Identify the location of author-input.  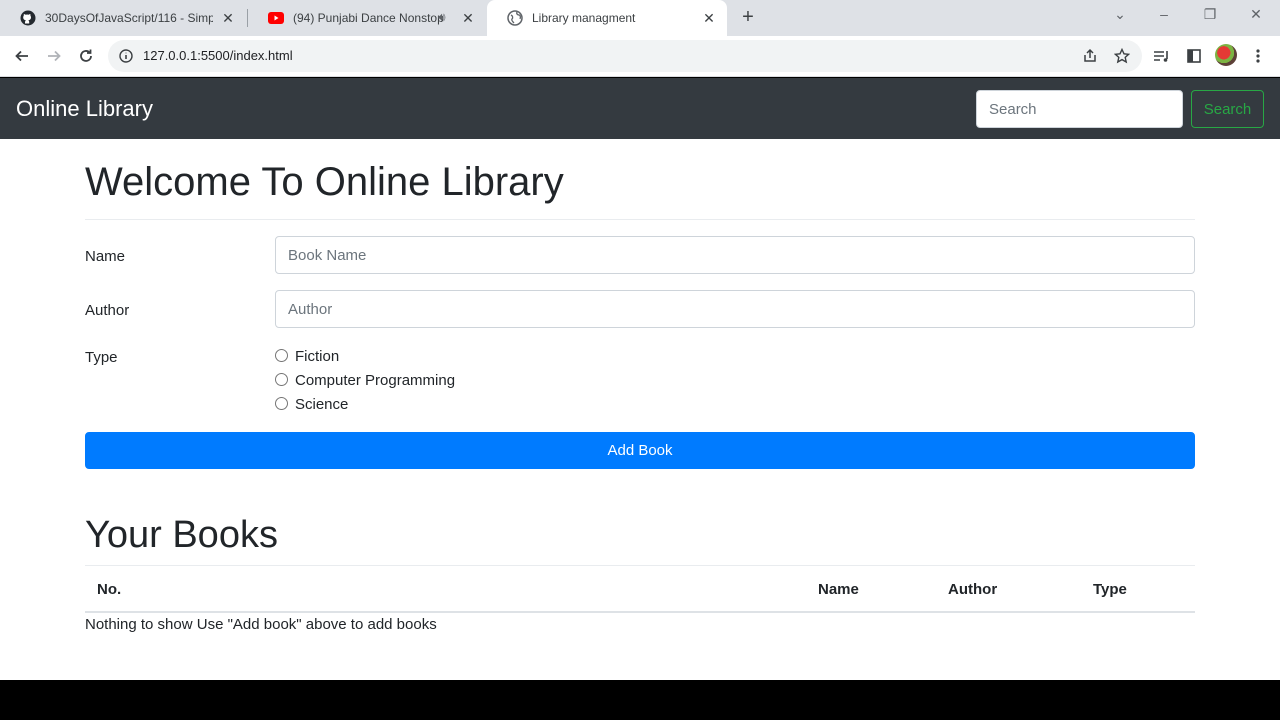
(735, 309).